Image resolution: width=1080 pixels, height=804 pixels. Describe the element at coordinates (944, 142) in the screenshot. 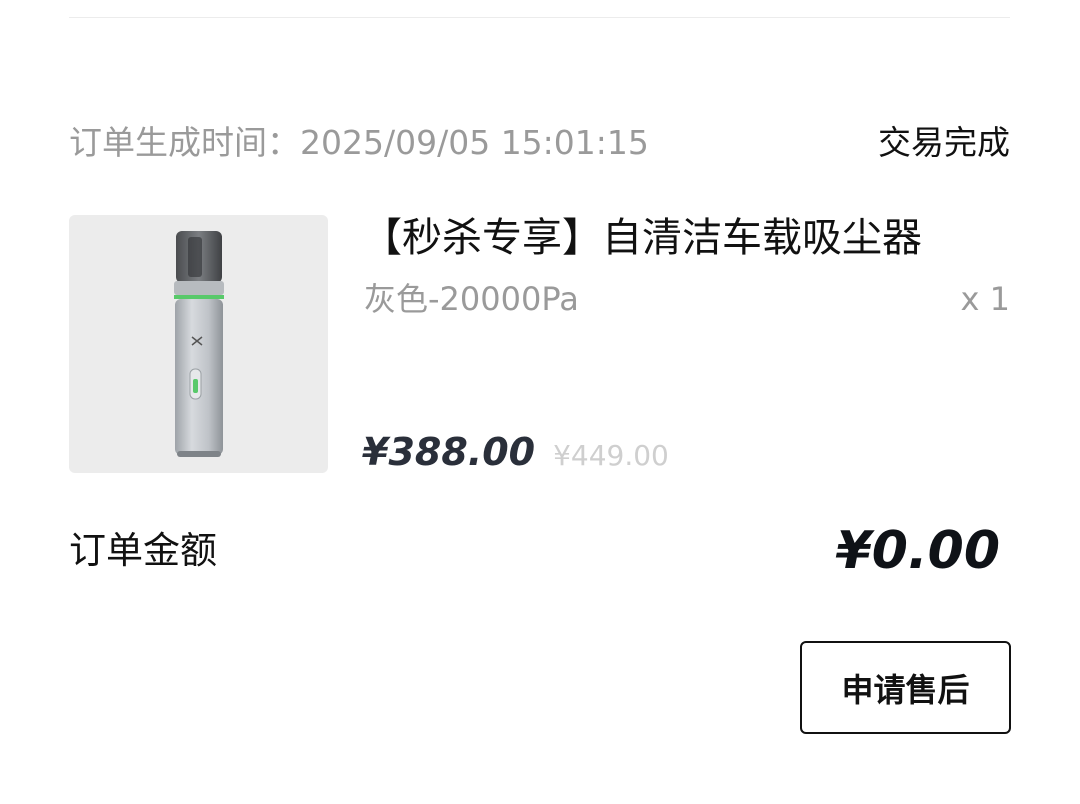

I see `order-status: 交易完成` at that location.